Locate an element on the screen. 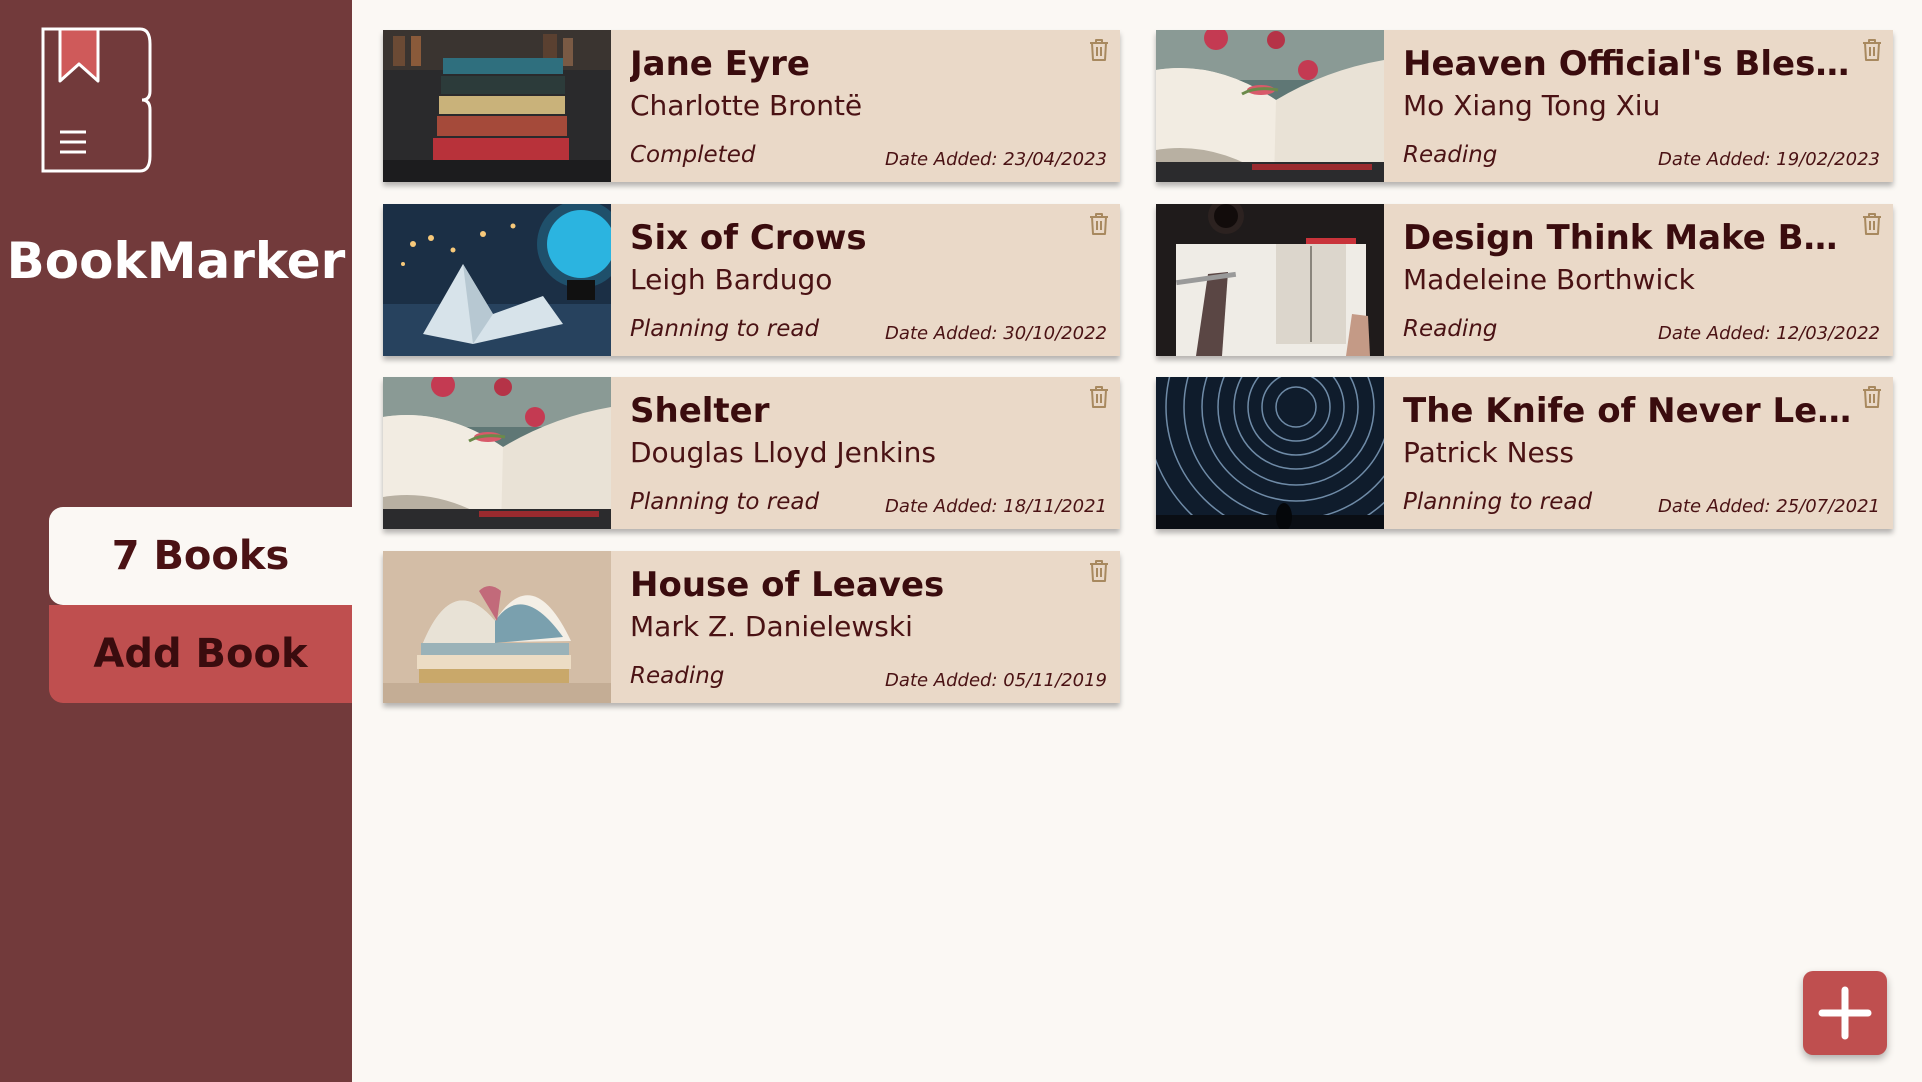 The height and width of the screenshot is (1082, 1922). book-cover-star-trails is located at coordinates (1270, 453).